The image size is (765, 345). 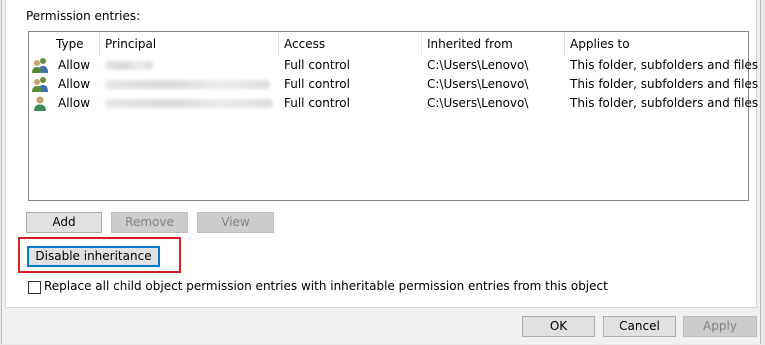 What do you see at coordinates (64, 44) in the screenshot?
I see `column-header-type: Type` at bounding box center [64, 44].